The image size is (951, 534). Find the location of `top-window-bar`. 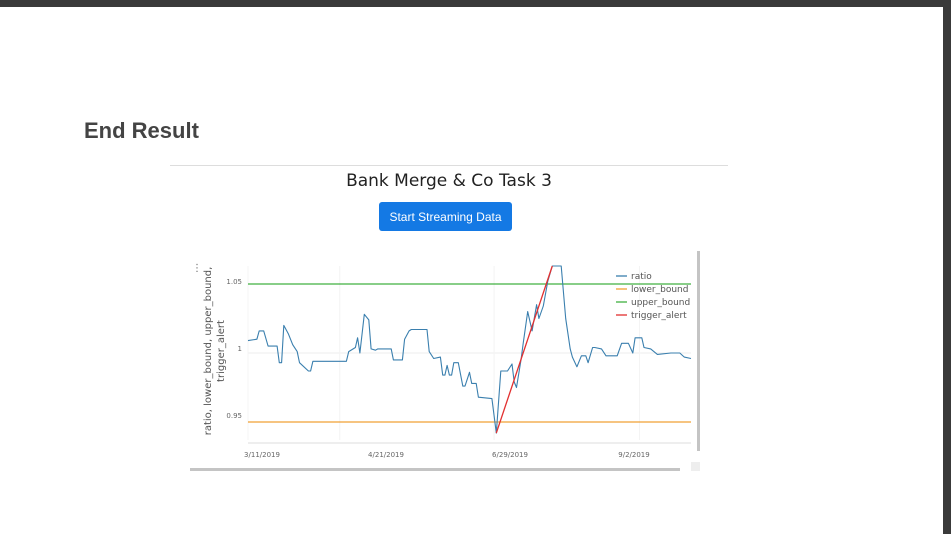

top-window-bar is located at coordinates (475, 3).